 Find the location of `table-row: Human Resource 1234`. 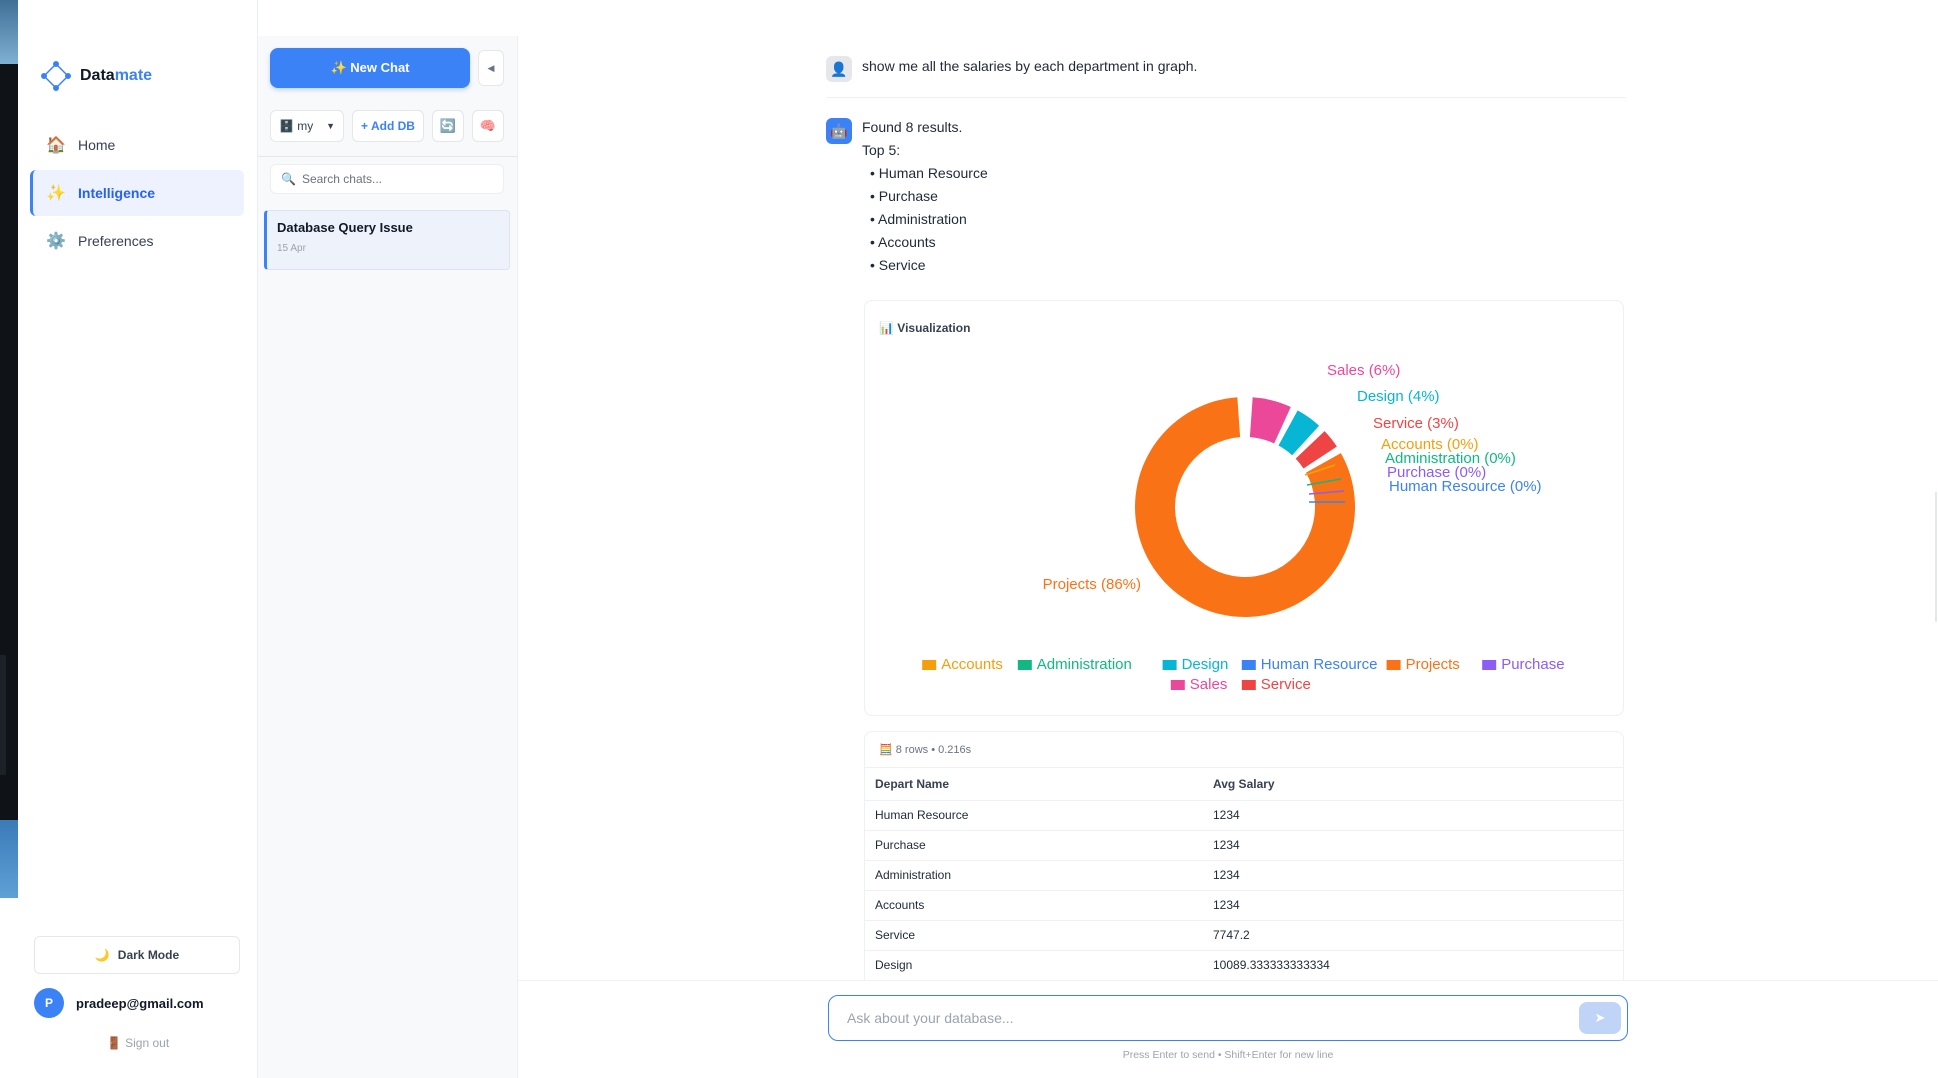

table-row: Human Resource 1234 is located at coordinates (1244, 815).